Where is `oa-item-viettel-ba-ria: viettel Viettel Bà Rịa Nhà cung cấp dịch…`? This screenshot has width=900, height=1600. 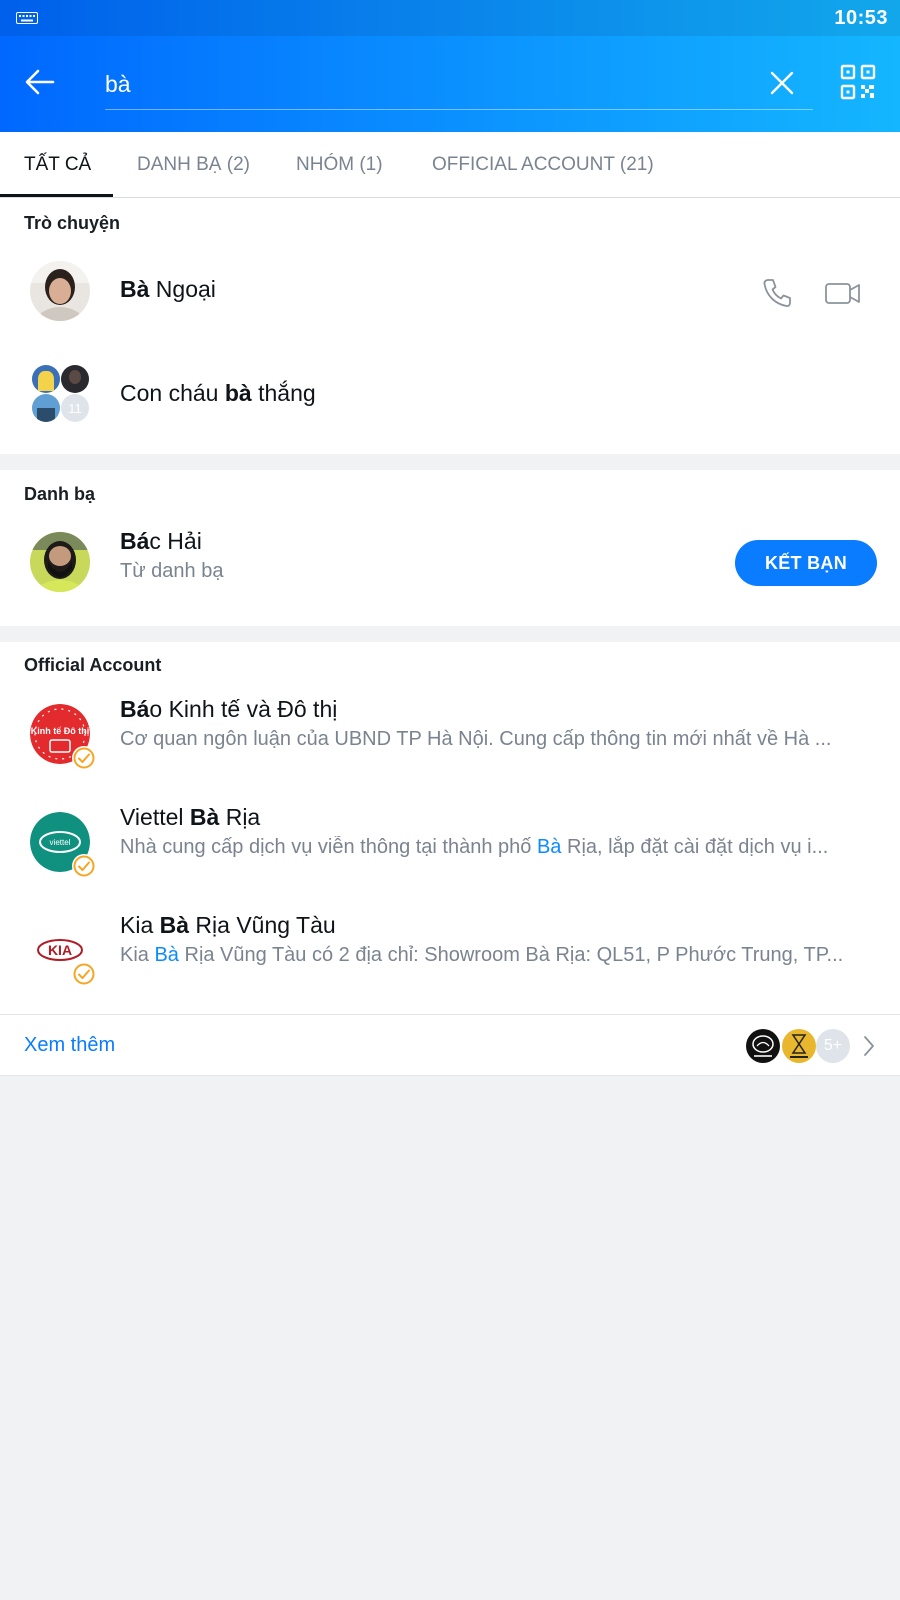 oa-item-viettel-ba-ria: viettel Viettel Bà Rịa Nhà cung cấp dịch… is located at coordinates (450, 844).